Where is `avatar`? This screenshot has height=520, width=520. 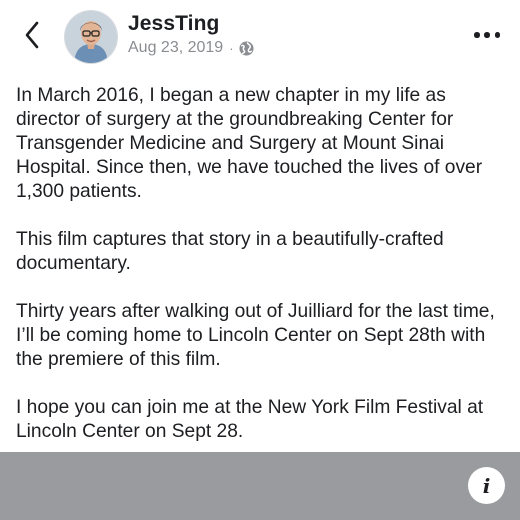
avatar is located at coordinates (91, 37).